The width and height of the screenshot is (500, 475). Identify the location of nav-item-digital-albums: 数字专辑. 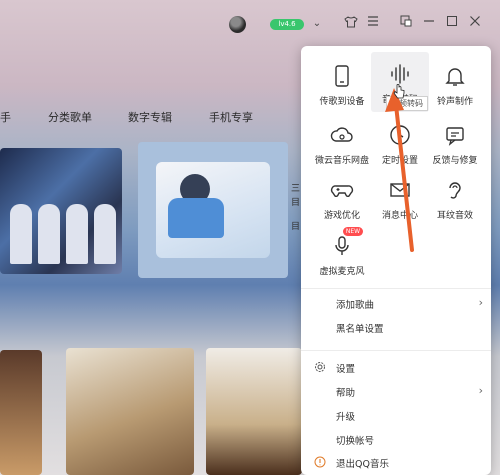
(150, 117).